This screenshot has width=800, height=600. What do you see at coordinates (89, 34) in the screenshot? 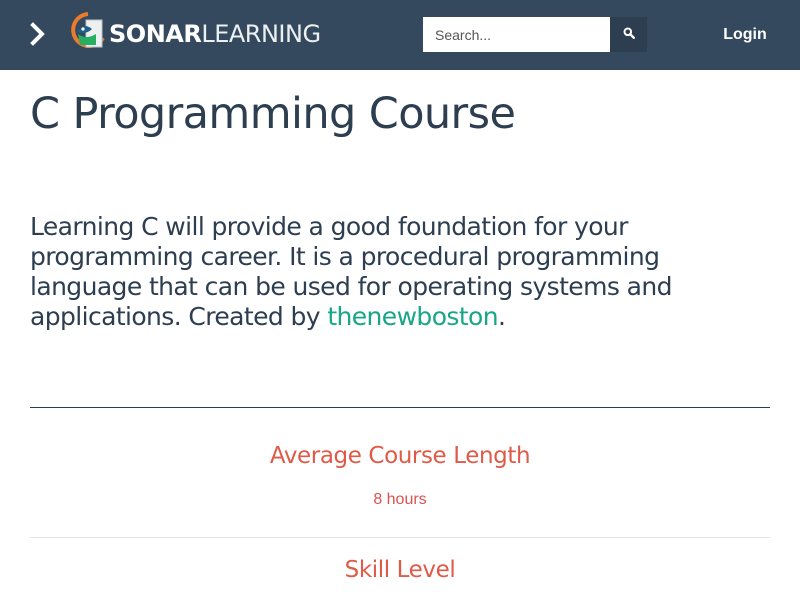
I see `sonar-logo-icon` at bounding box center [89, 34].